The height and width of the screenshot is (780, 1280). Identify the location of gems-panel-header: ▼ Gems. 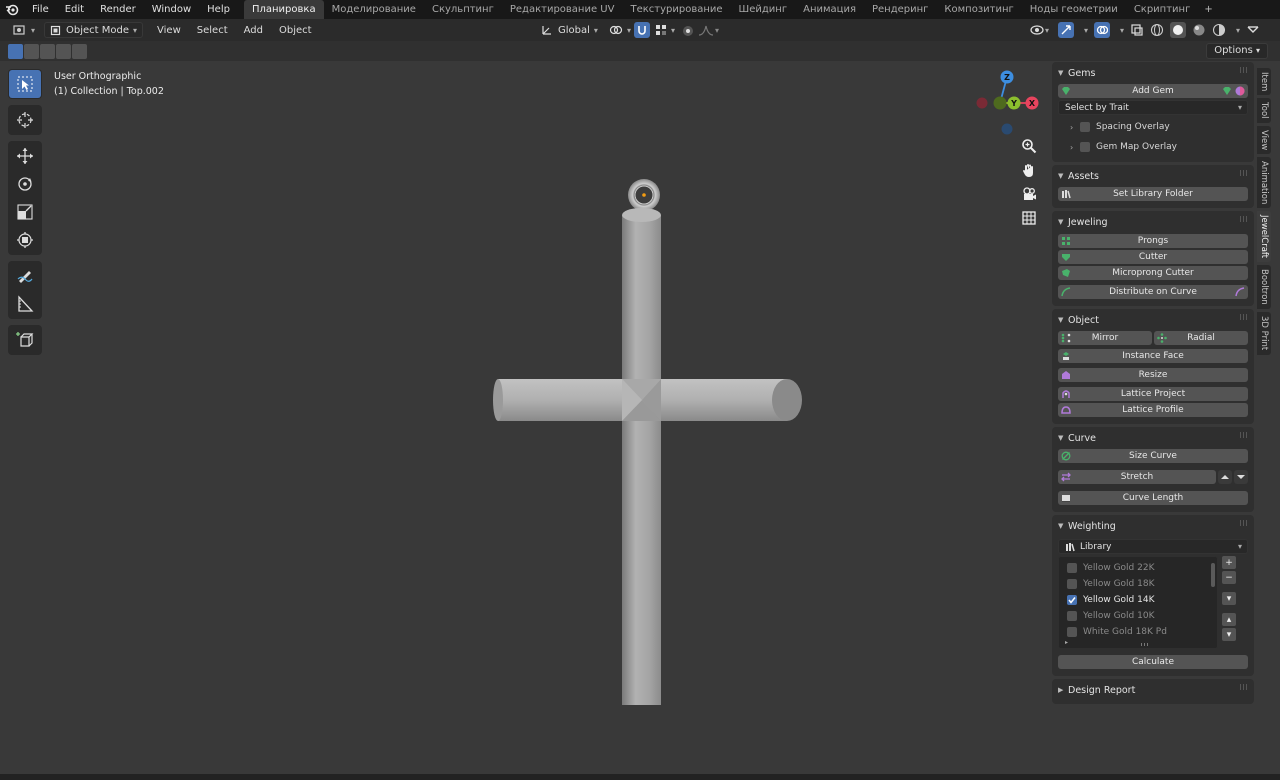
(1153, 73).